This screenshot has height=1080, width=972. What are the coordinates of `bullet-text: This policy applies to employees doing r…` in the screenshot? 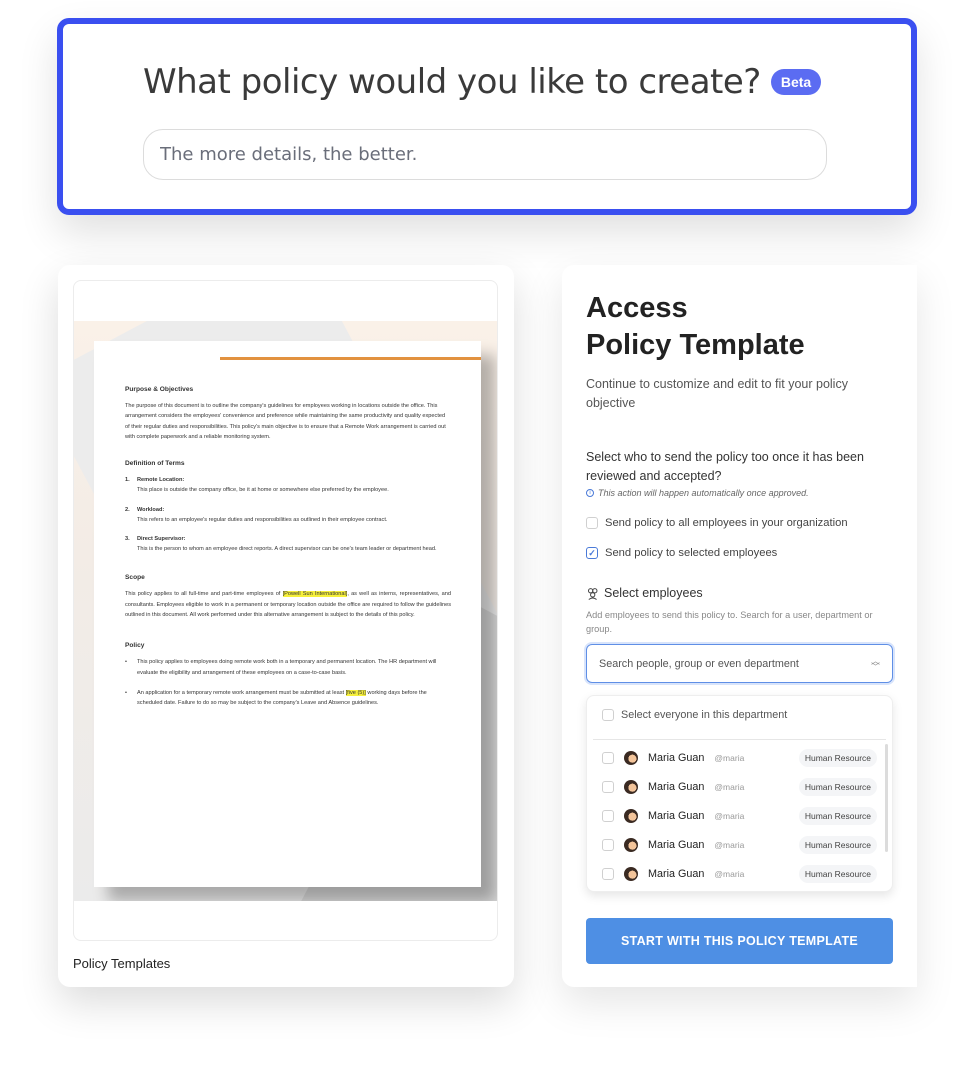 It's located at (287, 667).